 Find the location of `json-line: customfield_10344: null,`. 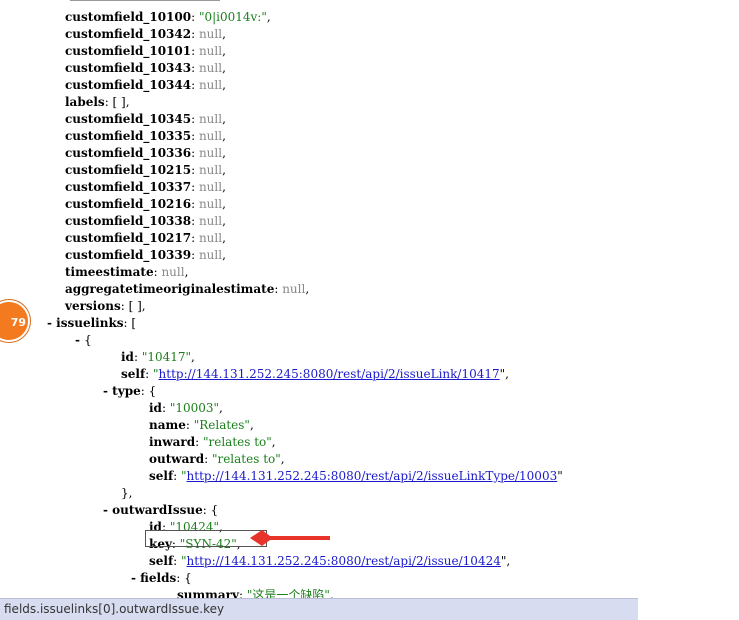

json-line: customfield_10344: null, is located at coordinates (145, 85).